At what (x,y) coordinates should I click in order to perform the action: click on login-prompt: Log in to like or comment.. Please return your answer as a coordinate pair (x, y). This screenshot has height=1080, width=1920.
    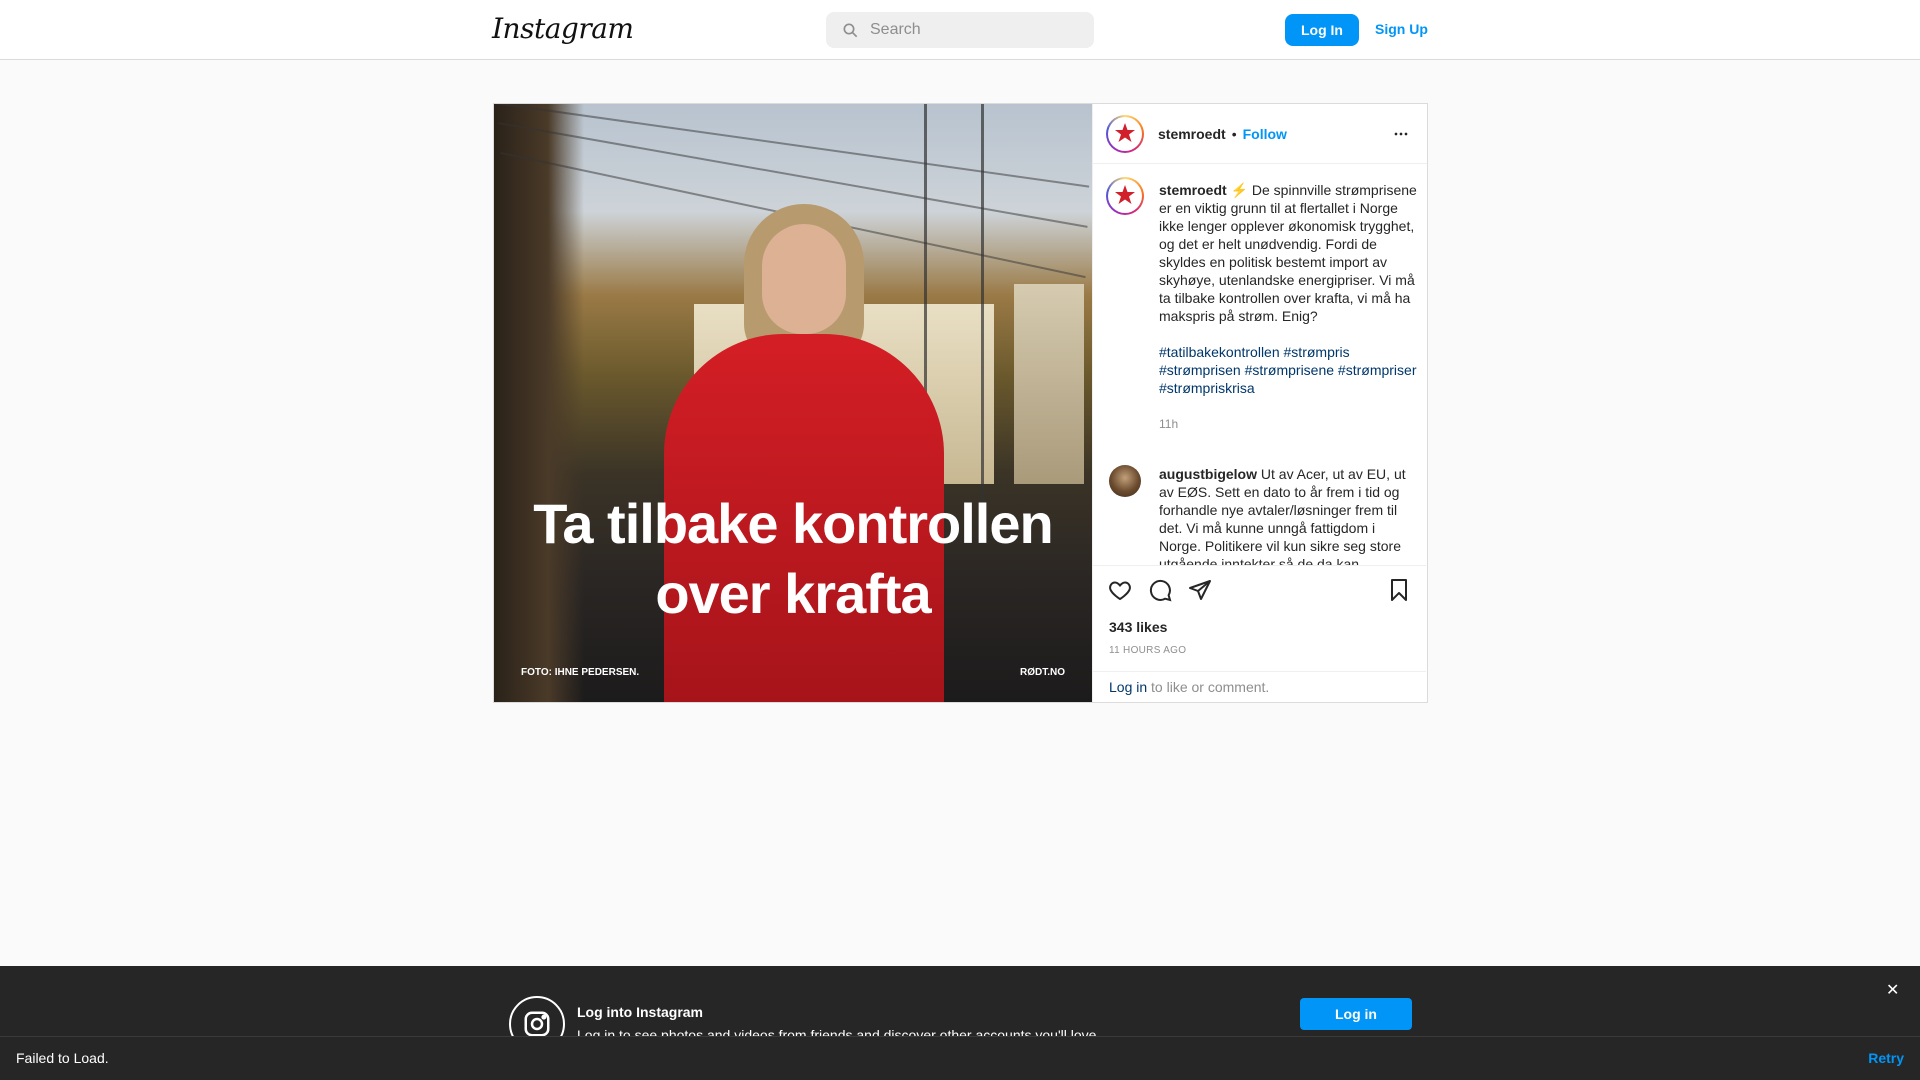
    Looking at the image, I should click on (1259, 686).